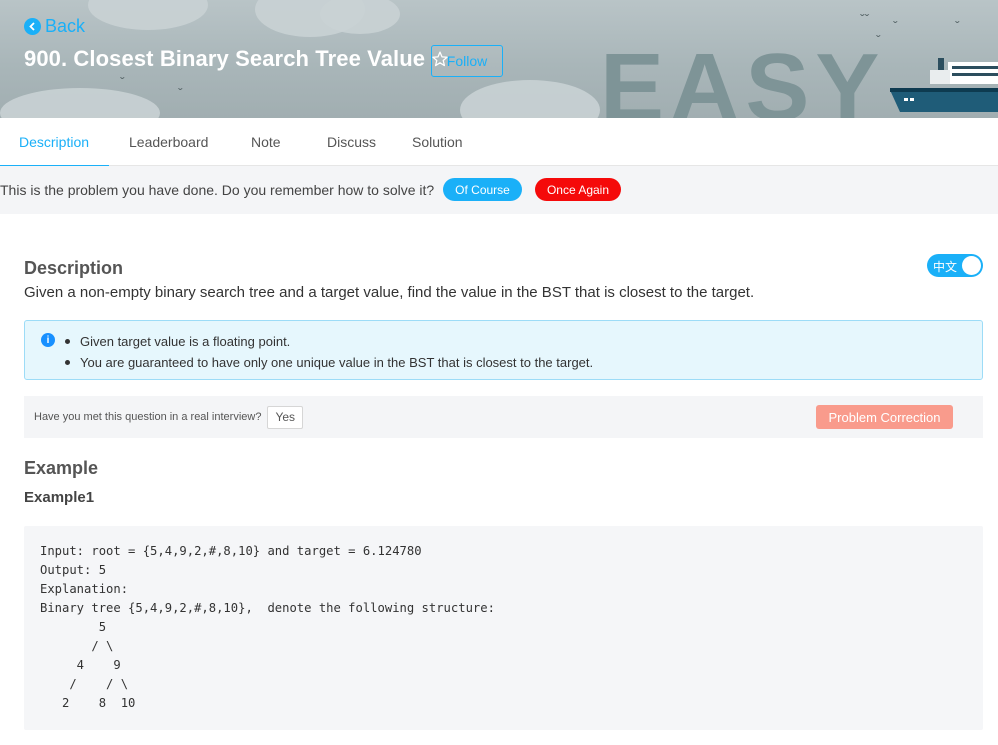 The height and width of the screenshot is (745, 998). What do you see at coordinates (578, 189) in the screenshot?
I see `once-again-button: Once Again` at bounding box center [578, 189].